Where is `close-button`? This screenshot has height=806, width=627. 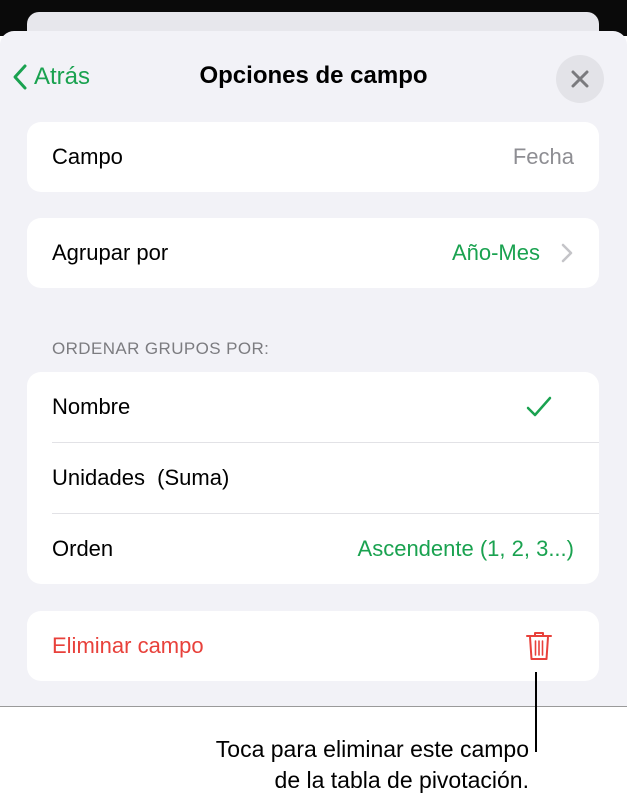
close-button is located at coordinates (580, 79).